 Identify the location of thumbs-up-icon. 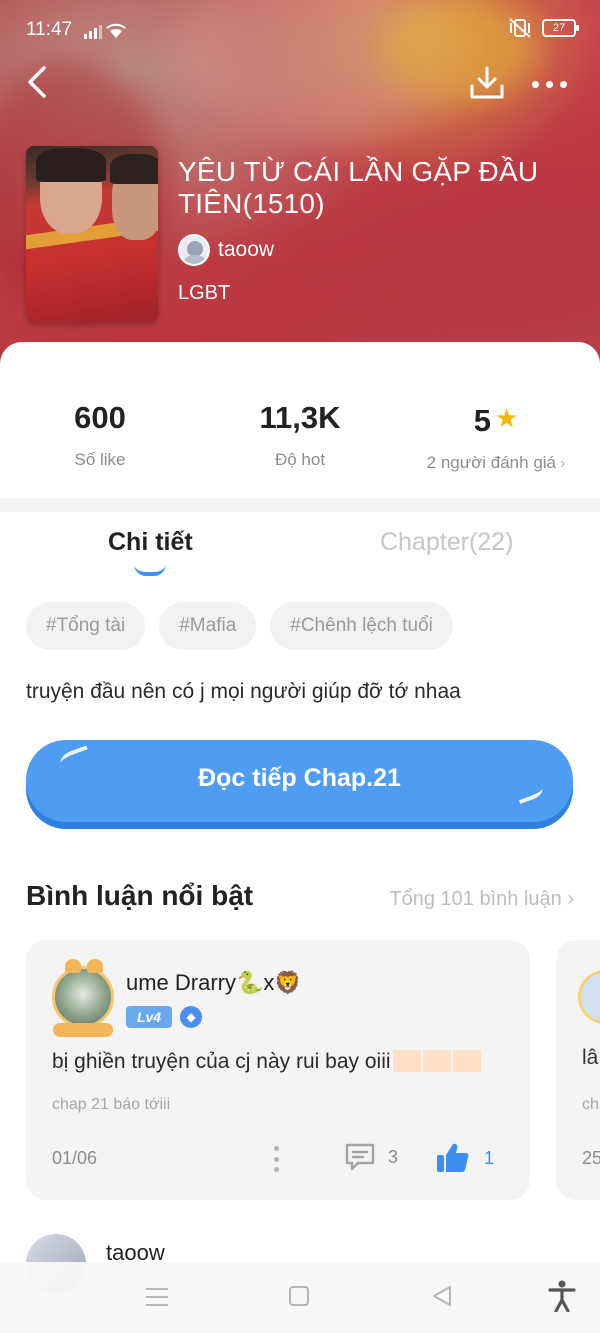
(453, 1157).